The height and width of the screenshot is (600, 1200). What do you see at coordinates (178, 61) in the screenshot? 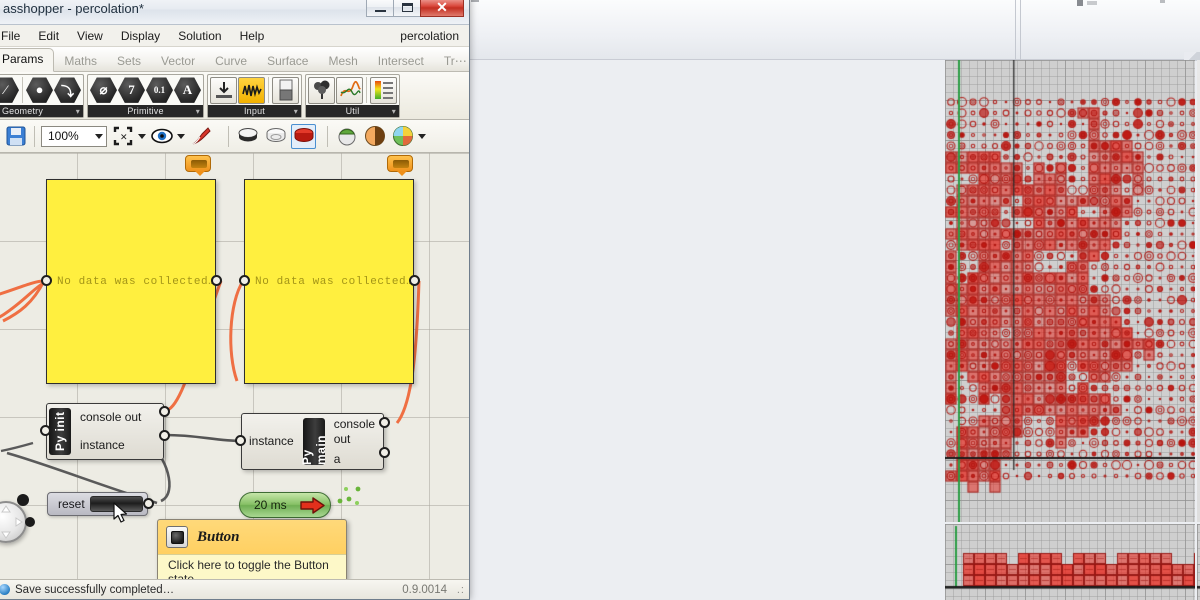
I see `tab-vector: Vector` at bounding box center [178, 61].